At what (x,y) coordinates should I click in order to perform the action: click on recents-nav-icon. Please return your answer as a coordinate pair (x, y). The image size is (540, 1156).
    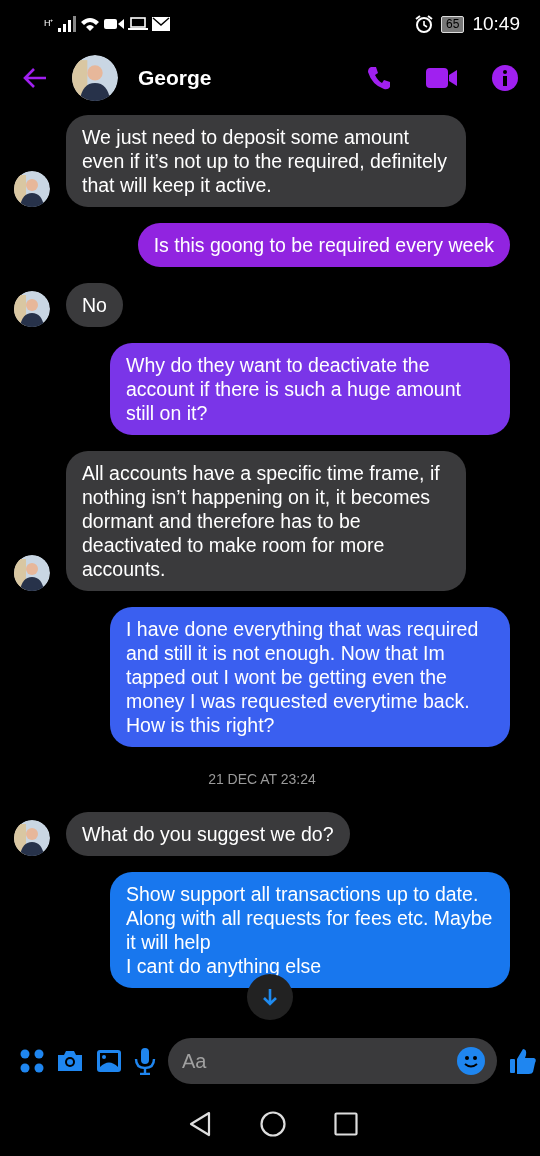
    Looking at the image, I should click on (346, 1124).